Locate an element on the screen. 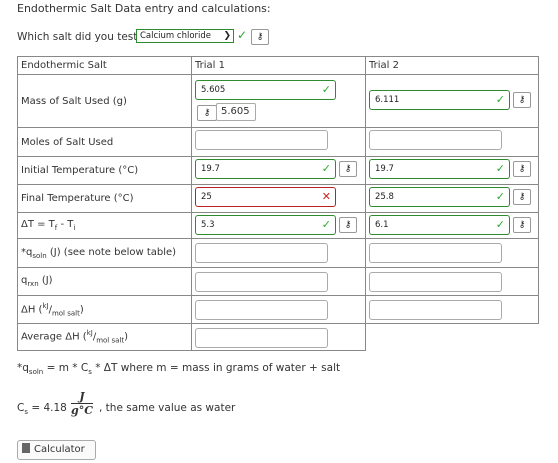 The width and height of the screenshot is (558, 463). trial2-tinit-key-button: ⚷ is located at coordinates (522, 169).